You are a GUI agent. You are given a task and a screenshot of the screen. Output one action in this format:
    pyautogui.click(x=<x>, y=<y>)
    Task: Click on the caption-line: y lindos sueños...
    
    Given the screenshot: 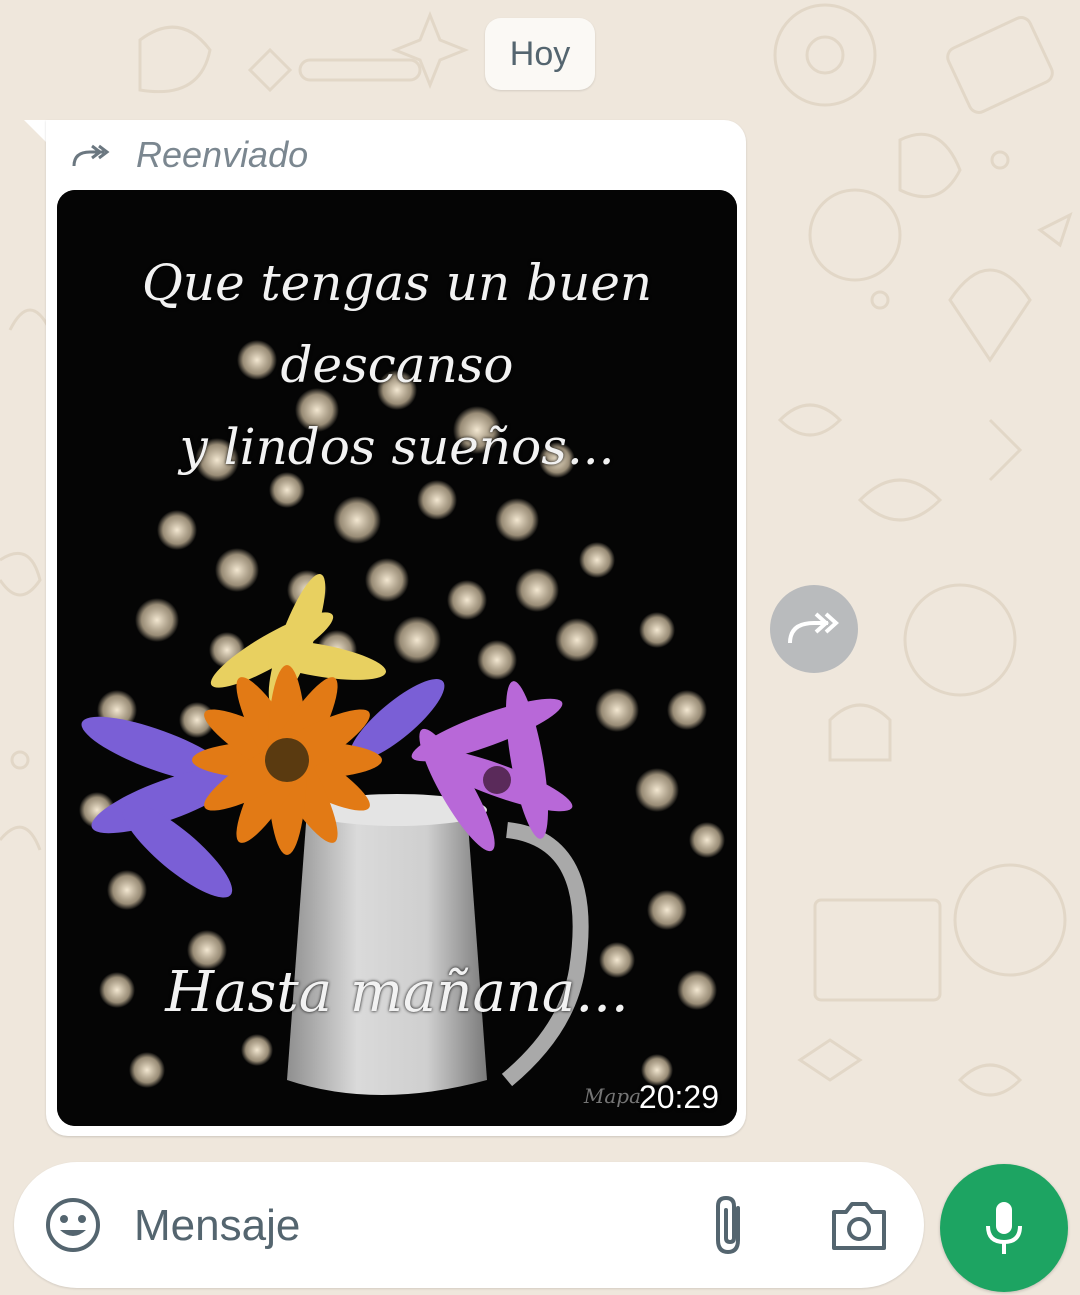 What is the action you would take?
    pyautogui.click(x=397, y=447)
    